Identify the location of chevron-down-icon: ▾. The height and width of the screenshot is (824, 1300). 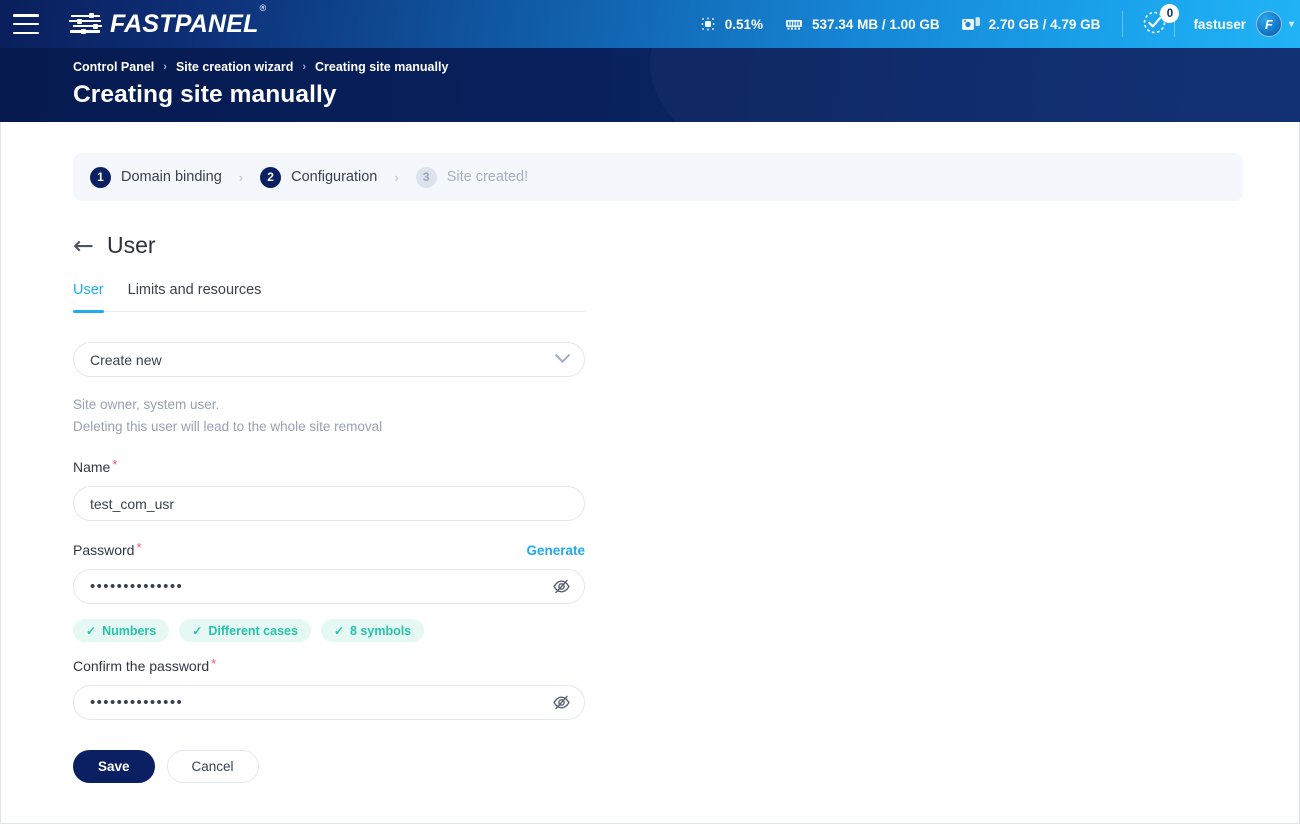
(1291, 24).